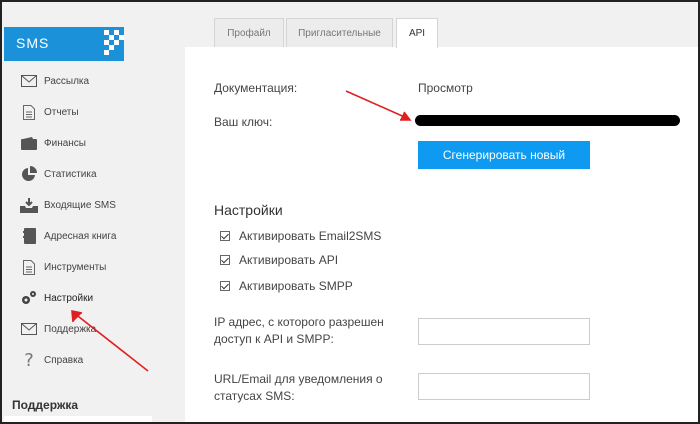 Image resolution: width=700 pixels, height=424 pixels. What do you see at coordinates (65, 143) in the screenshot?
I see `sidebar-item-label: Финансы` at bounding box center [65, 143].